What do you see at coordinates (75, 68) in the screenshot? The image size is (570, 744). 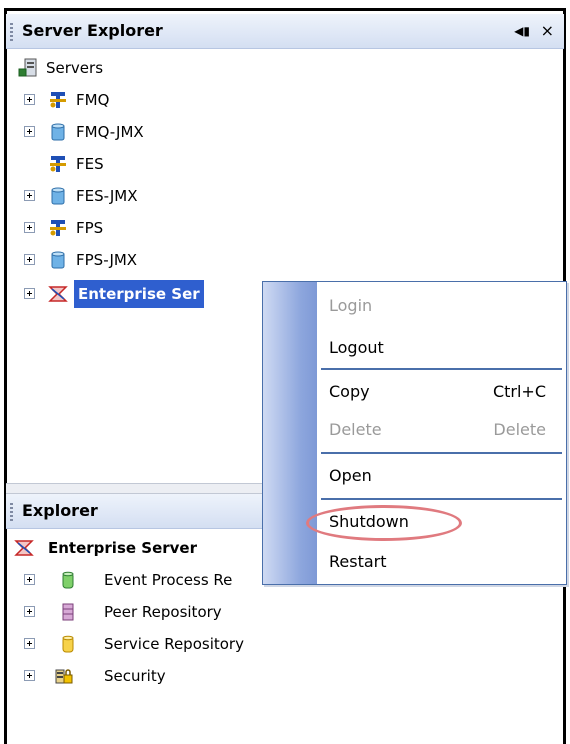 I see `tree-label: Servers` at bounding box center [75, 68].